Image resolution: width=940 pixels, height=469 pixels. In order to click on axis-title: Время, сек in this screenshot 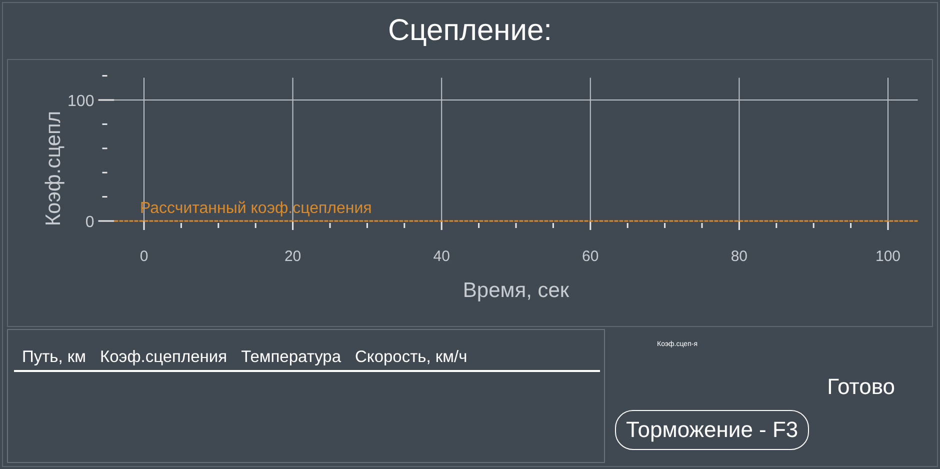, I will do `click(516, 290)`.